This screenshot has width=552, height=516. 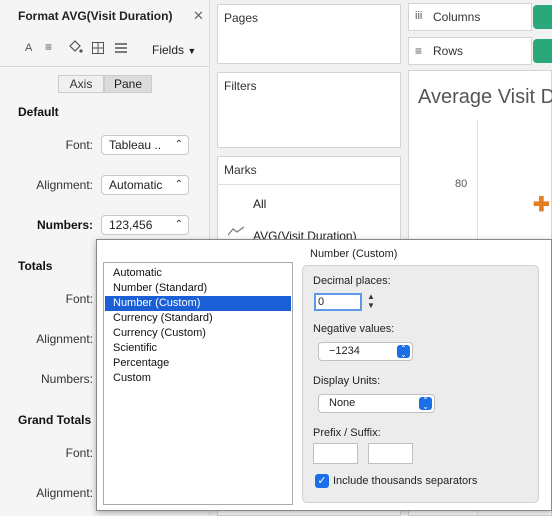 What do you see at coordinates (198, 273) in the screenshot?
I see `list-item: Automatic` at bounding box center [198, 273].